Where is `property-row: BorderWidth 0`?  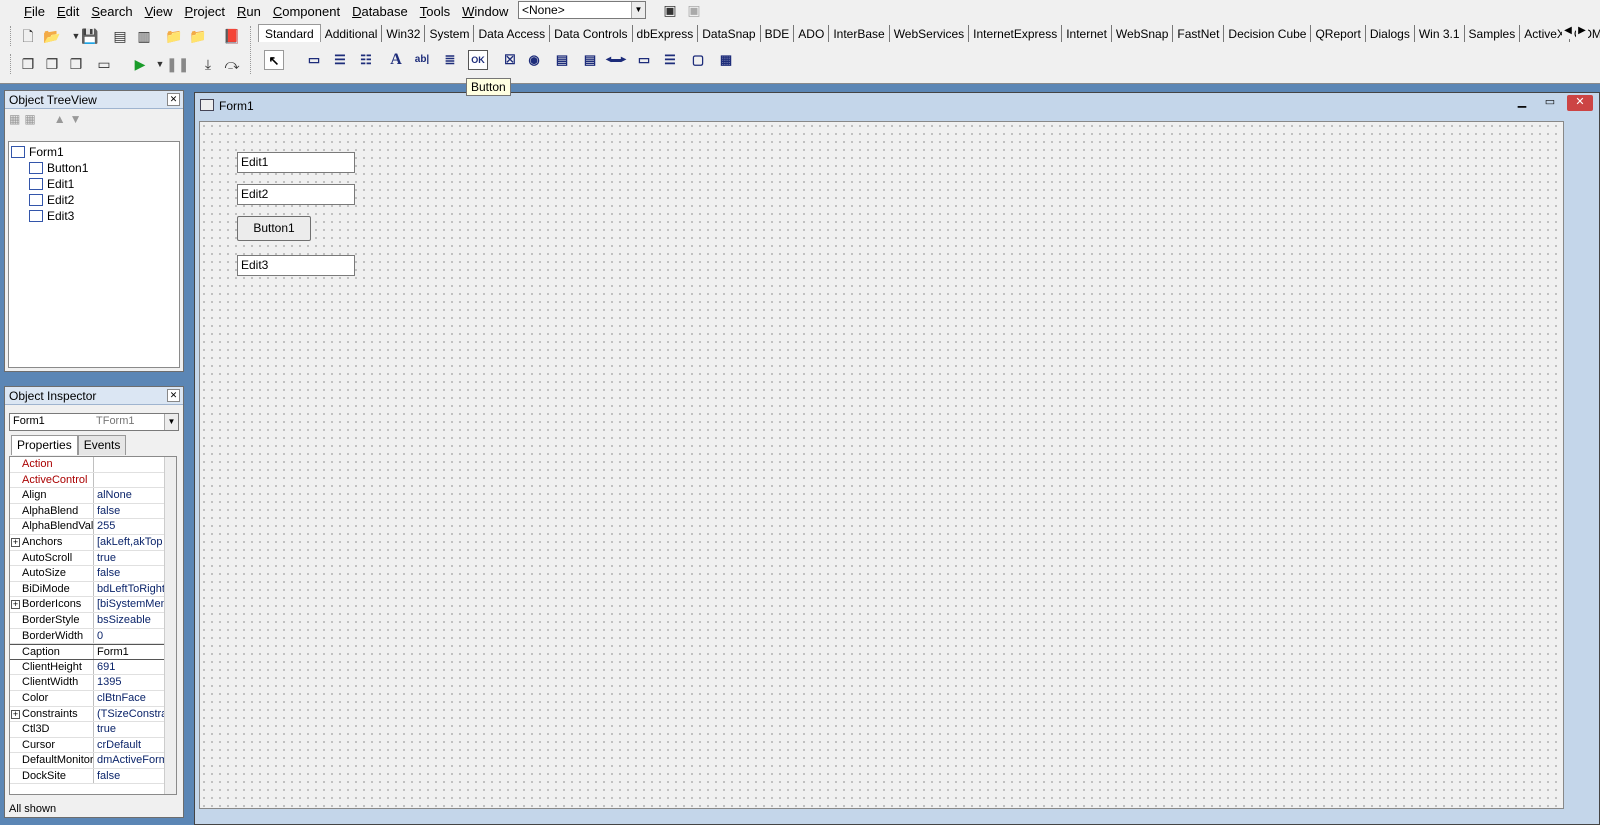 property-row: BorderWidth 0 is located at coordinates (93, 636).